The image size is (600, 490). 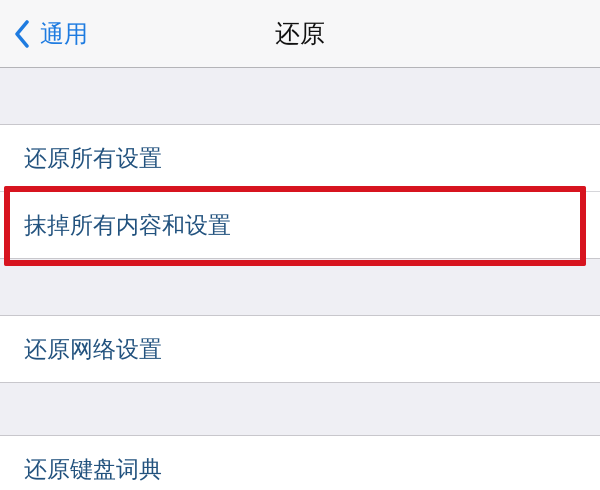 I want to click on back-chevron-icon, so click(x=22, y=34).